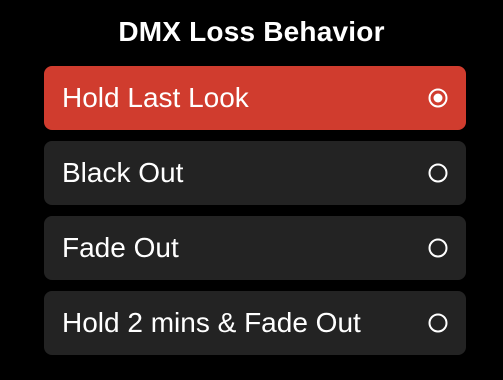 Image resolution: width=503 pixels, height=380 pixels. What do you see at coordinates (251, 31) in the screenshot?
I see `page-title: DMX Loss Behavior` at bounding box center [251, 31].